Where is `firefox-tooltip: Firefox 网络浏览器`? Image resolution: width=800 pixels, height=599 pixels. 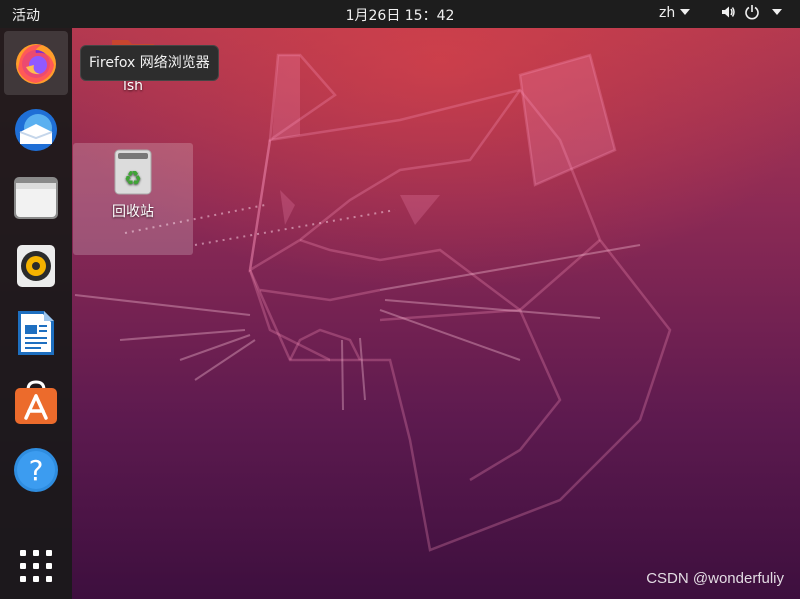 firefox-tooltip: Firefox 网络浏览器 is located at coordinates (149, 63).